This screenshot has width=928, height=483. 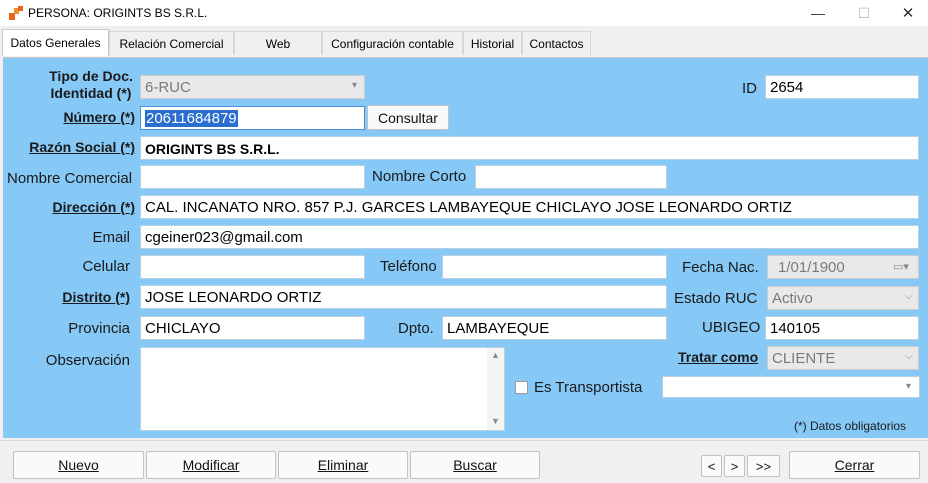 I want to click on id-label: ID, so click(x=749, y=88).